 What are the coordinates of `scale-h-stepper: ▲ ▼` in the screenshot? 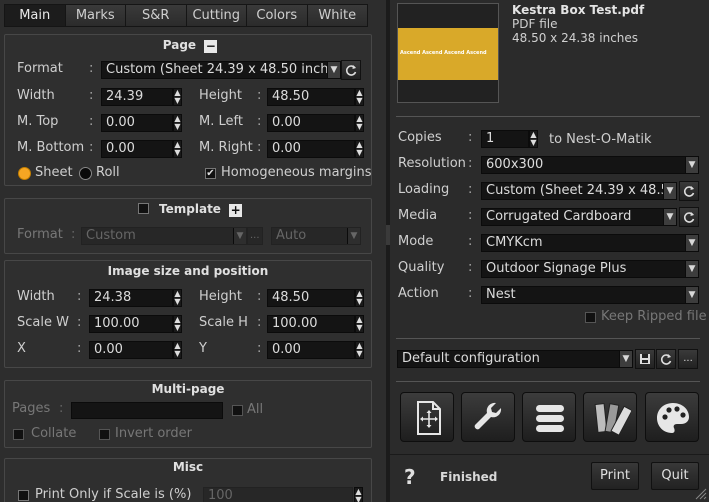 It's located at (359, 324).